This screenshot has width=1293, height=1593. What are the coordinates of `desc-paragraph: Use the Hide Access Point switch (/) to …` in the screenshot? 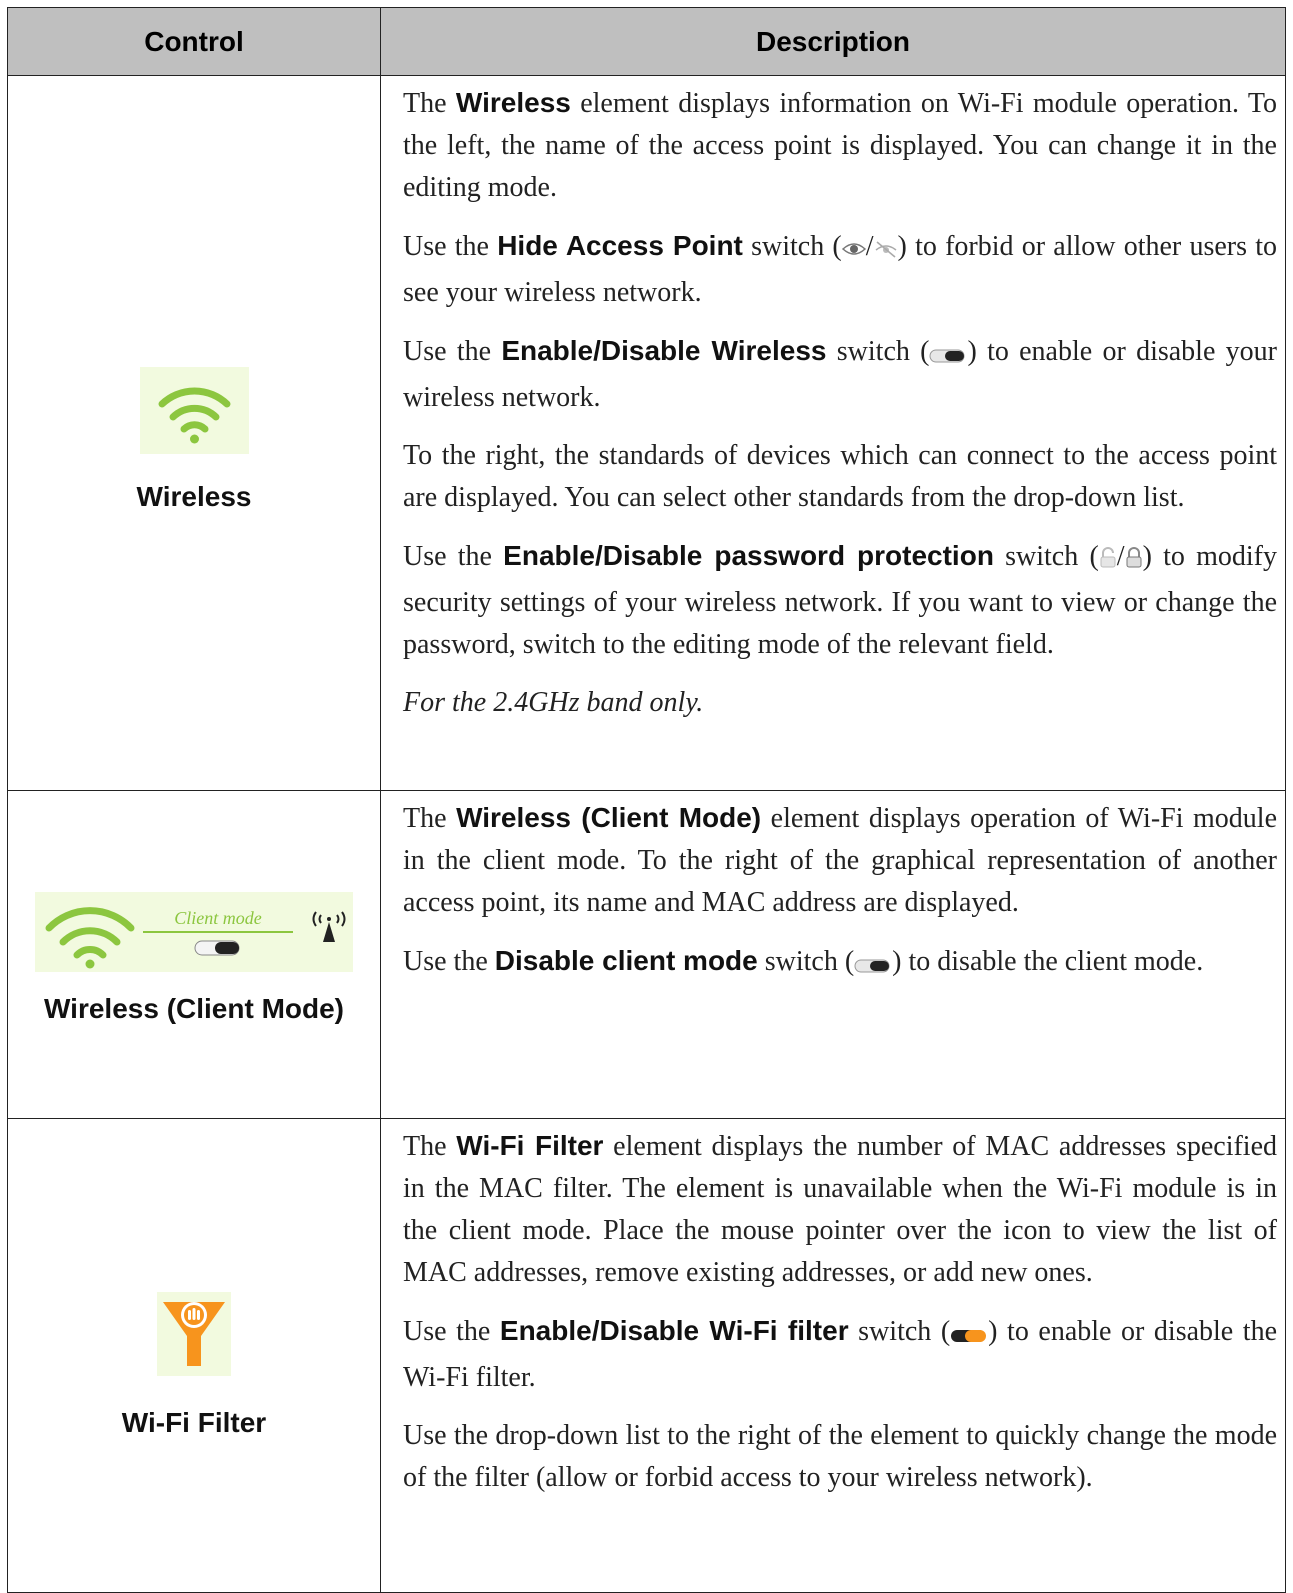 It's located at (840, 269).